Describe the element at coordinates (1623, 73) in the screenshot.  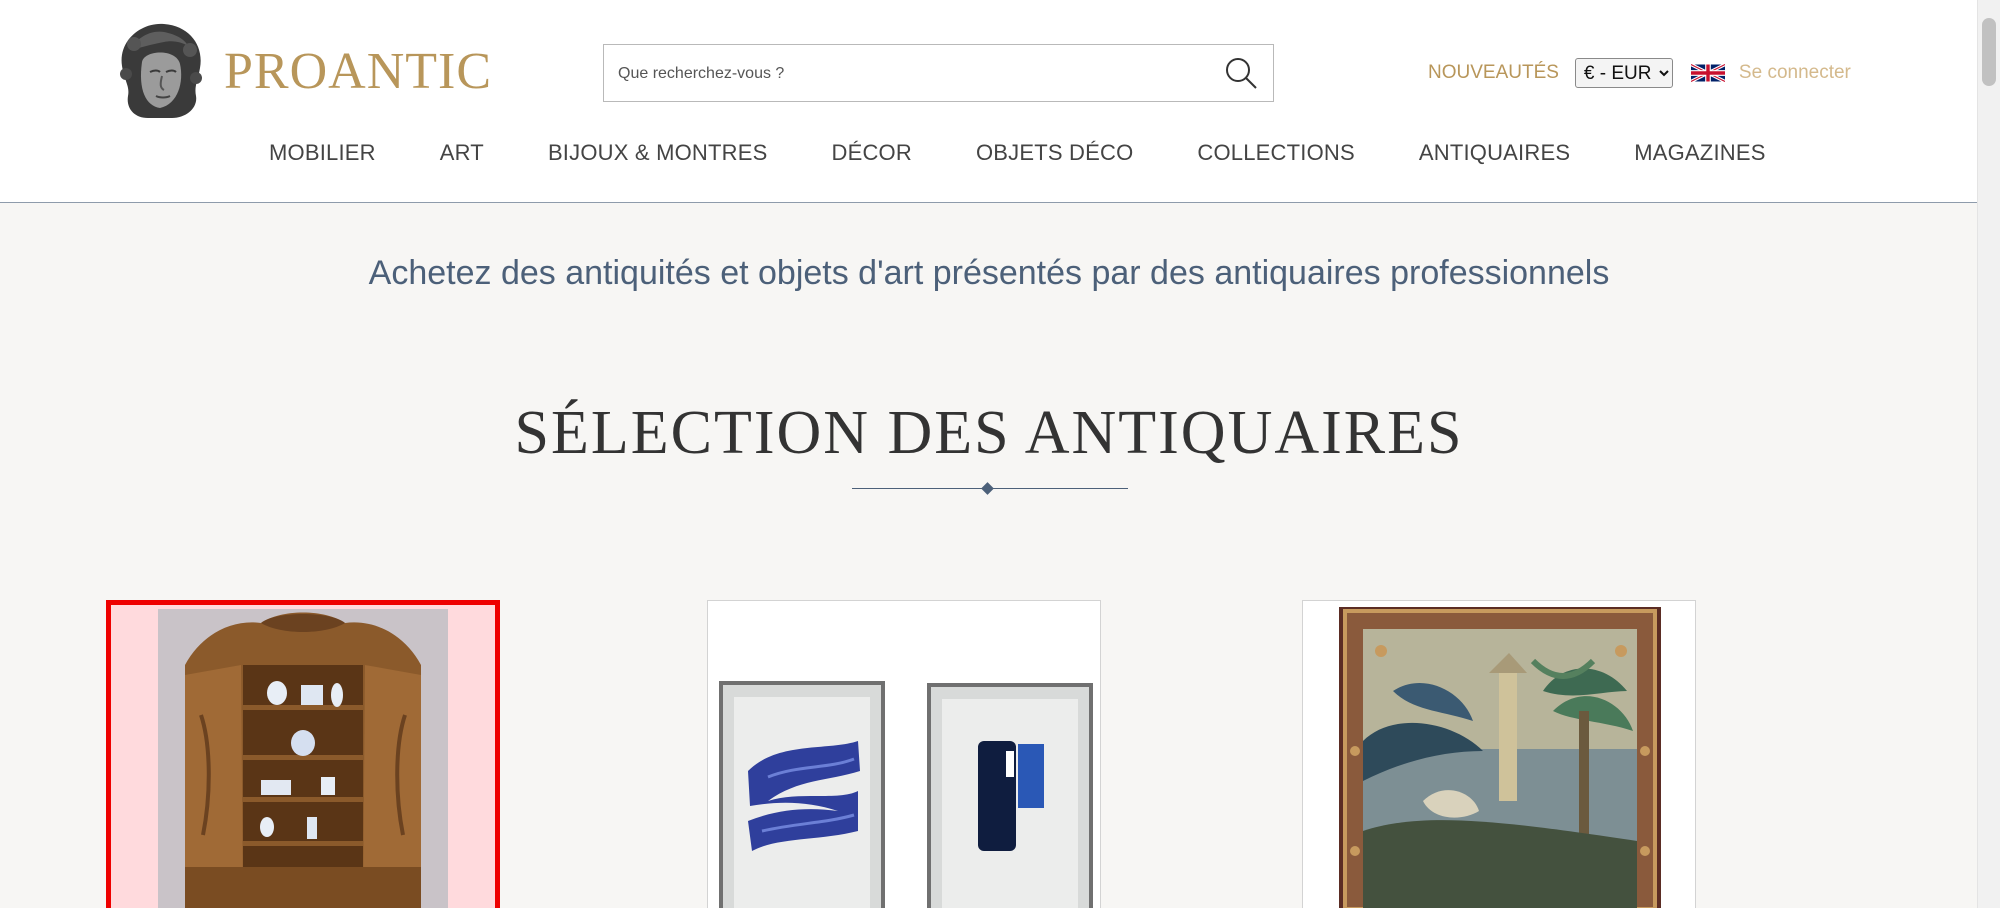
I see `currency-select: € - EUR` at that location.